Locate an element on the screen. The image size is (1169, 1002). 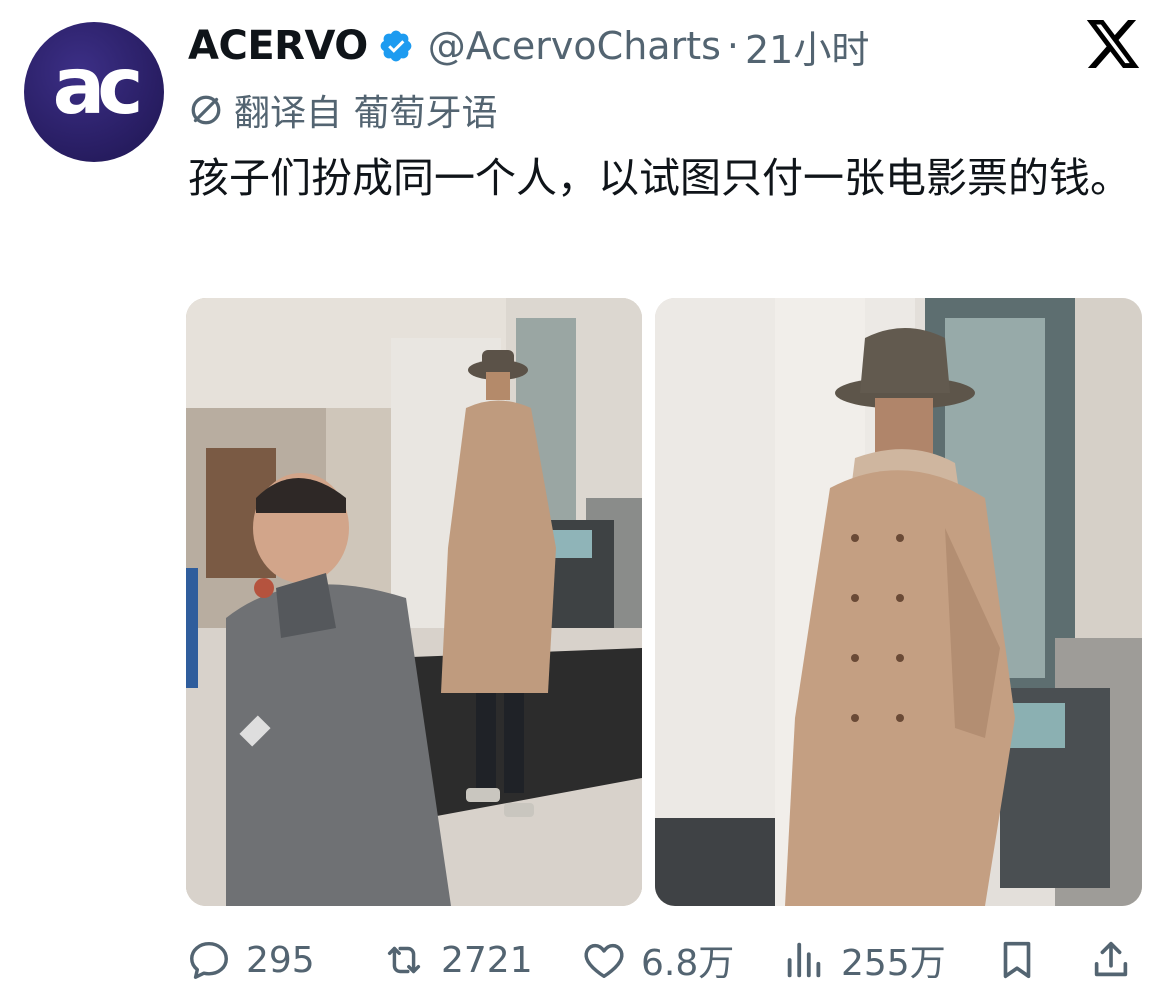
bookmark-icon is located at coordinates (1017, 960).